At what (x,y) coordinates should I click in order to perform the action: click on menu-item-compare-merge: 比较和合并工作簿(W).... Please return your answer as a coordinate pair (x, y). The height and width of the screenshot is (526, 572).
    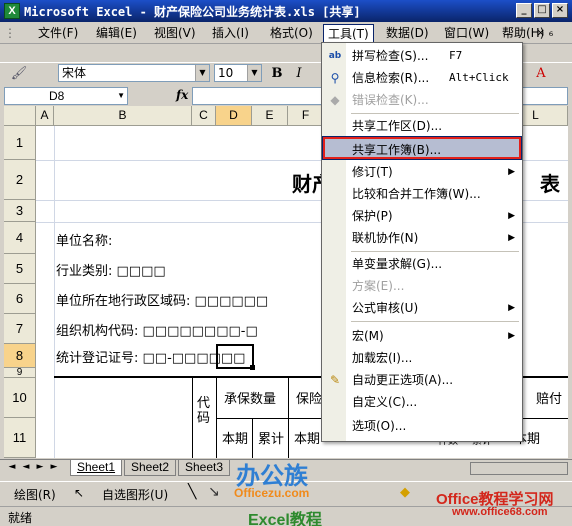
    Looking at the image, I should click on (422, 194).